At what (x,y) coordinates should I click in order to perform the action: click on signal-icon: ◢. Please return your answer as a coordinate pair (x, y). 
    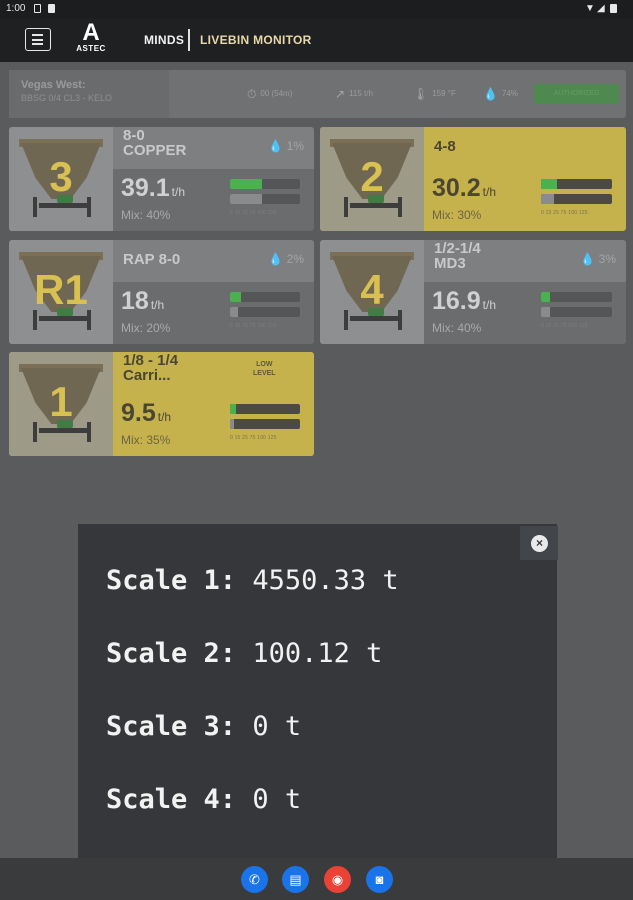
    Looking at the image, I should click on (601, 8).